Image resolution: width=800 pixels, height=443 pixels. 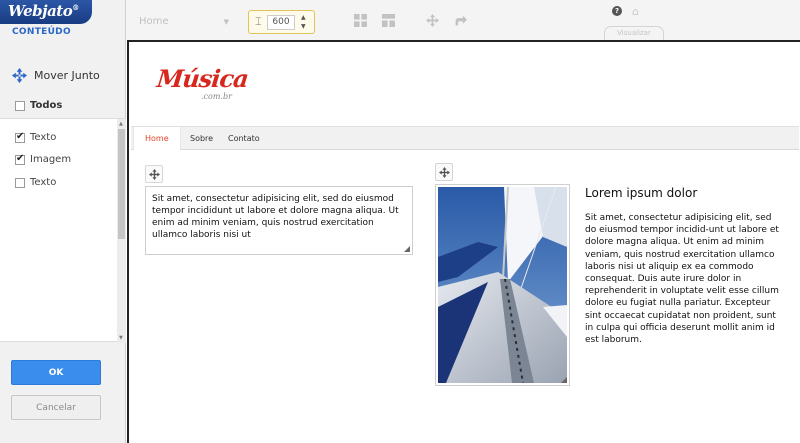 I want to click on move-together-option: Mover Junto, so click(x=56, y=75).